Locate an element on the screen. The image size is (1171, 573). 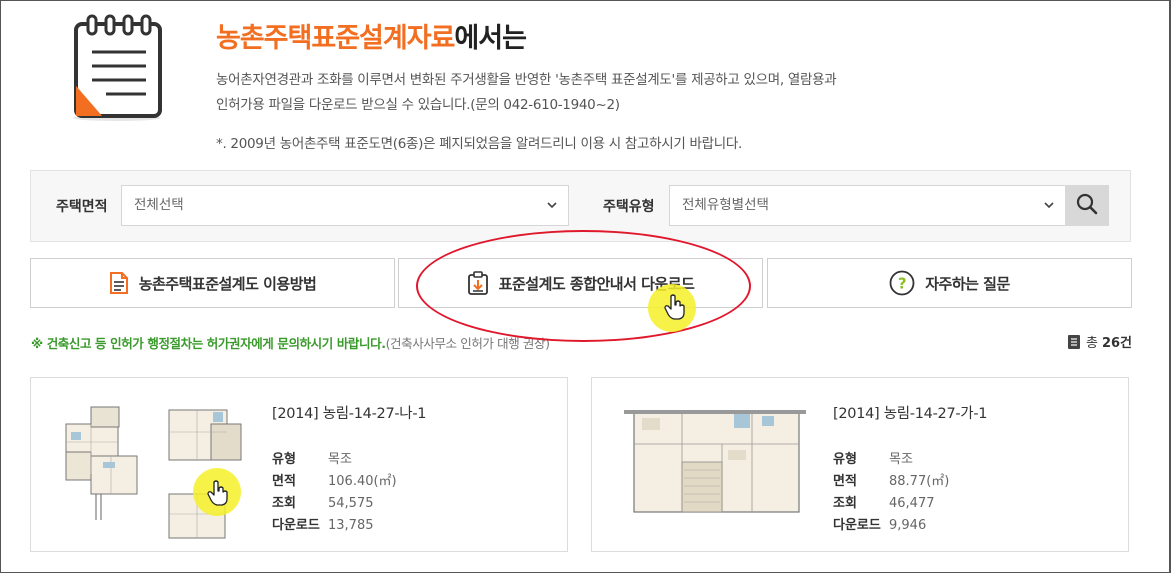
faq-button: ? 자주하는 질문 is located at coordinates (949, 283).